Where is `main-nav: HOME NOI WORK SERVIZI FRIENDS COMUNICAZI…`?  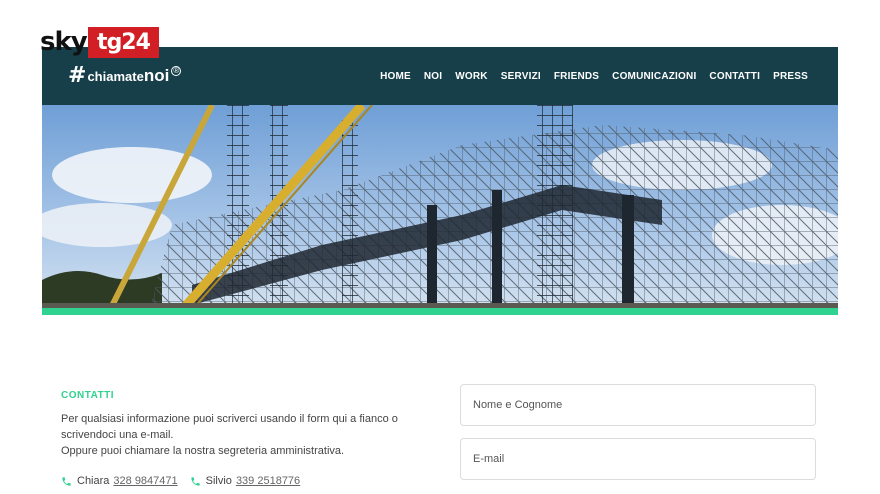 main-nav: HOME NOI WORK SERVIZI FRIENDS COMUNICAZI… is located at coordinates (594, 76).